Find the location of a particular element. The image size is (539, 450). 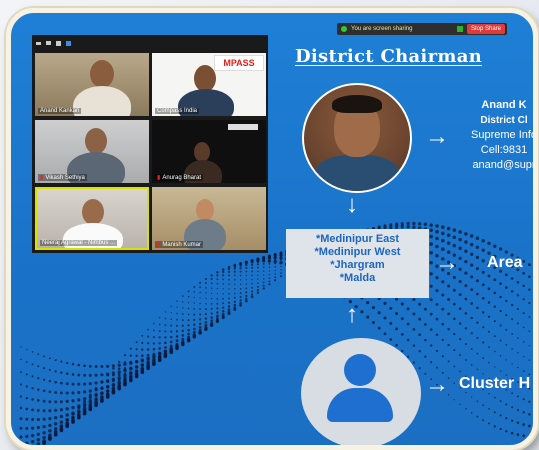

cluster-label: Cluster H is located at coordinates (495, 383).